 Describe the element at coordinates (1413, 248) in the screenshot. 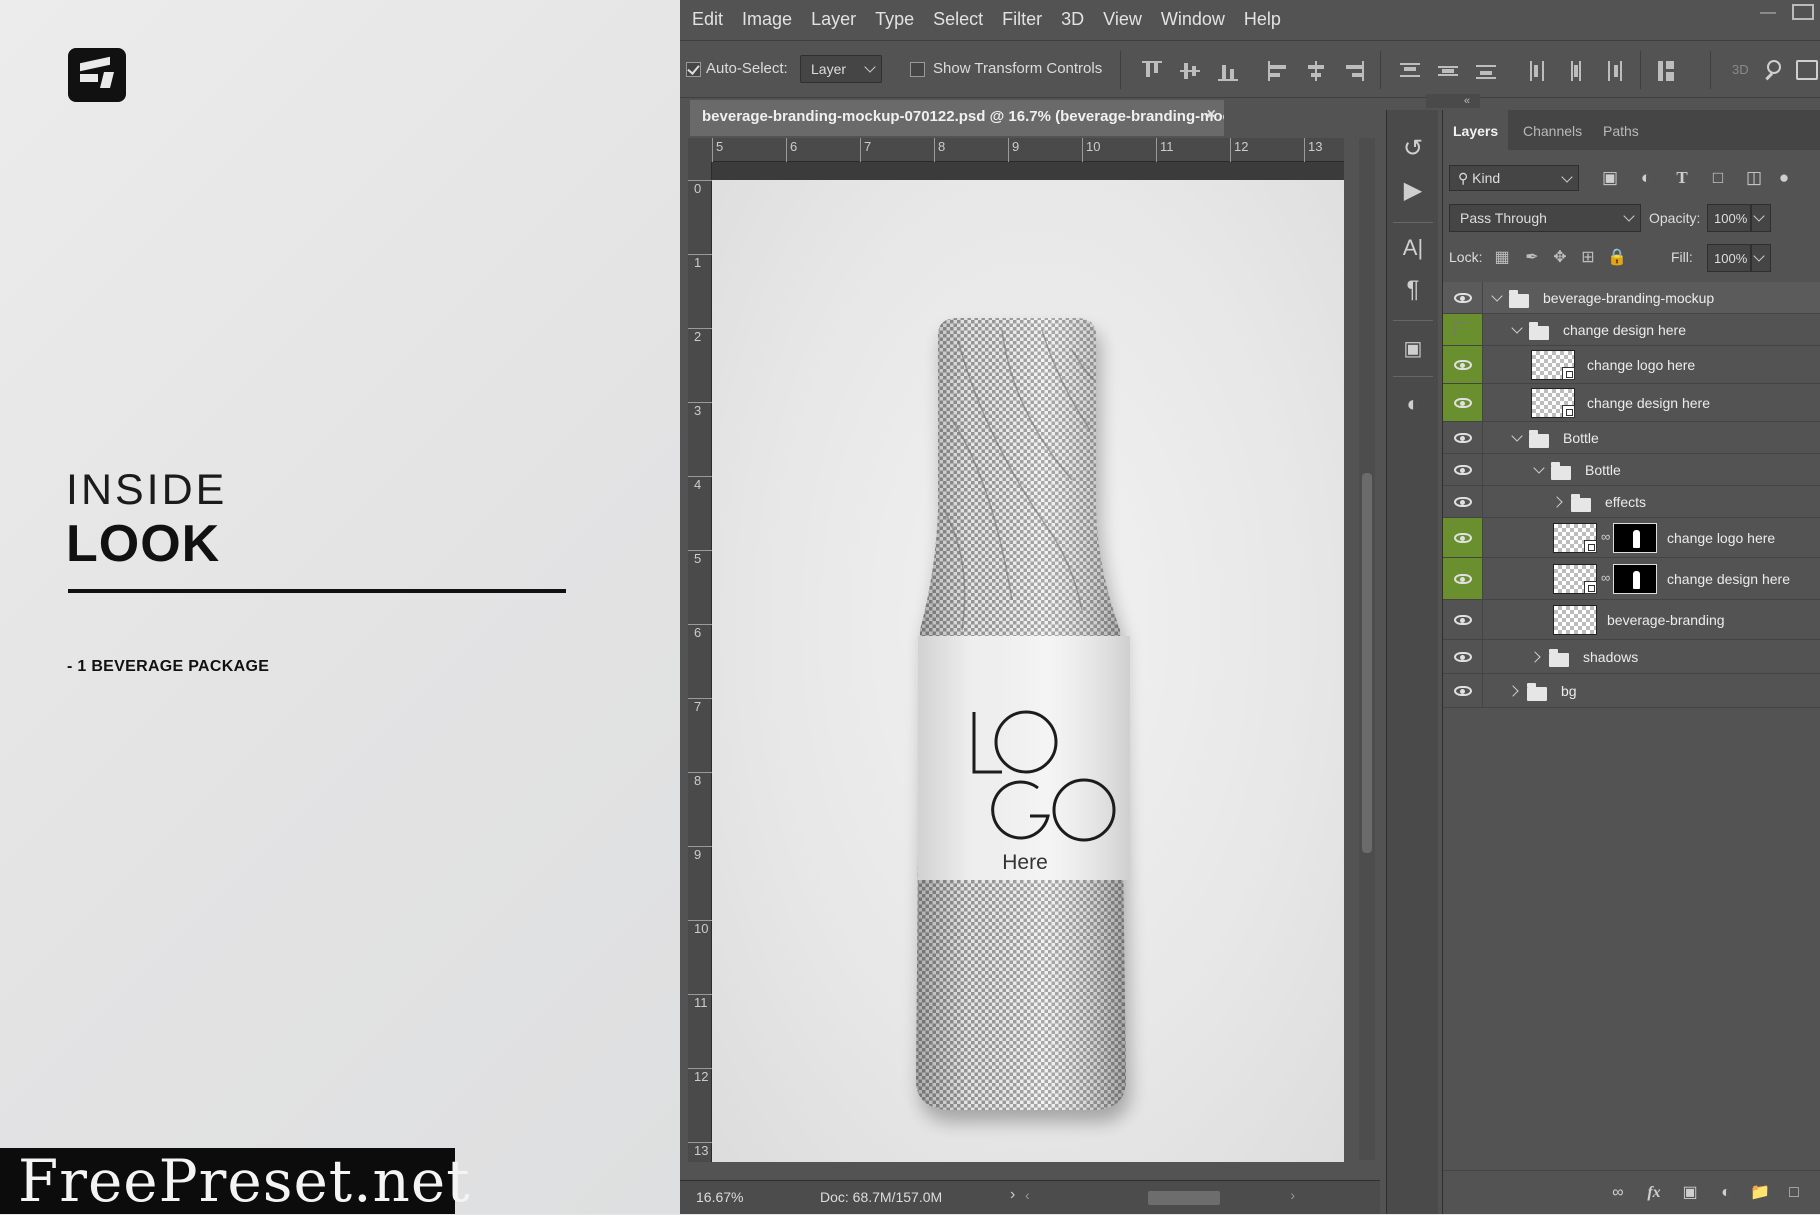

I see `character-icon: A|` at that location.